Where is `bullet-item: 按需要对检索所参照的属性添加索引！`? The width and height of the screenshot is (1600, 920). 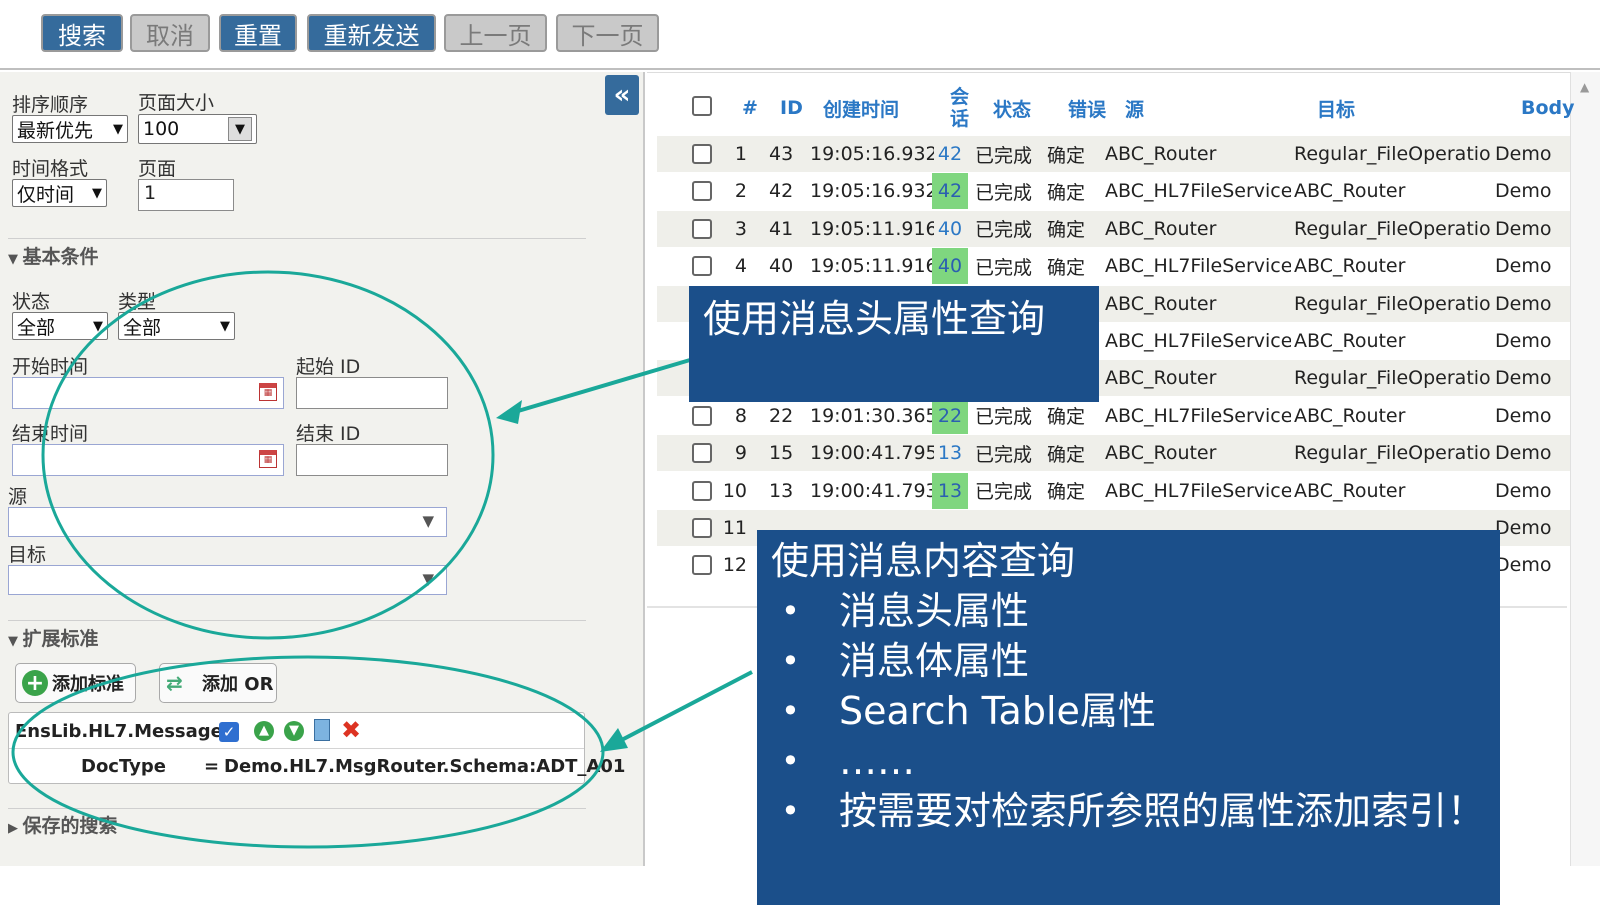
bullet-item: 按需要对检索所参照的属性添加索引！ is located at coordinates (1128, 811).